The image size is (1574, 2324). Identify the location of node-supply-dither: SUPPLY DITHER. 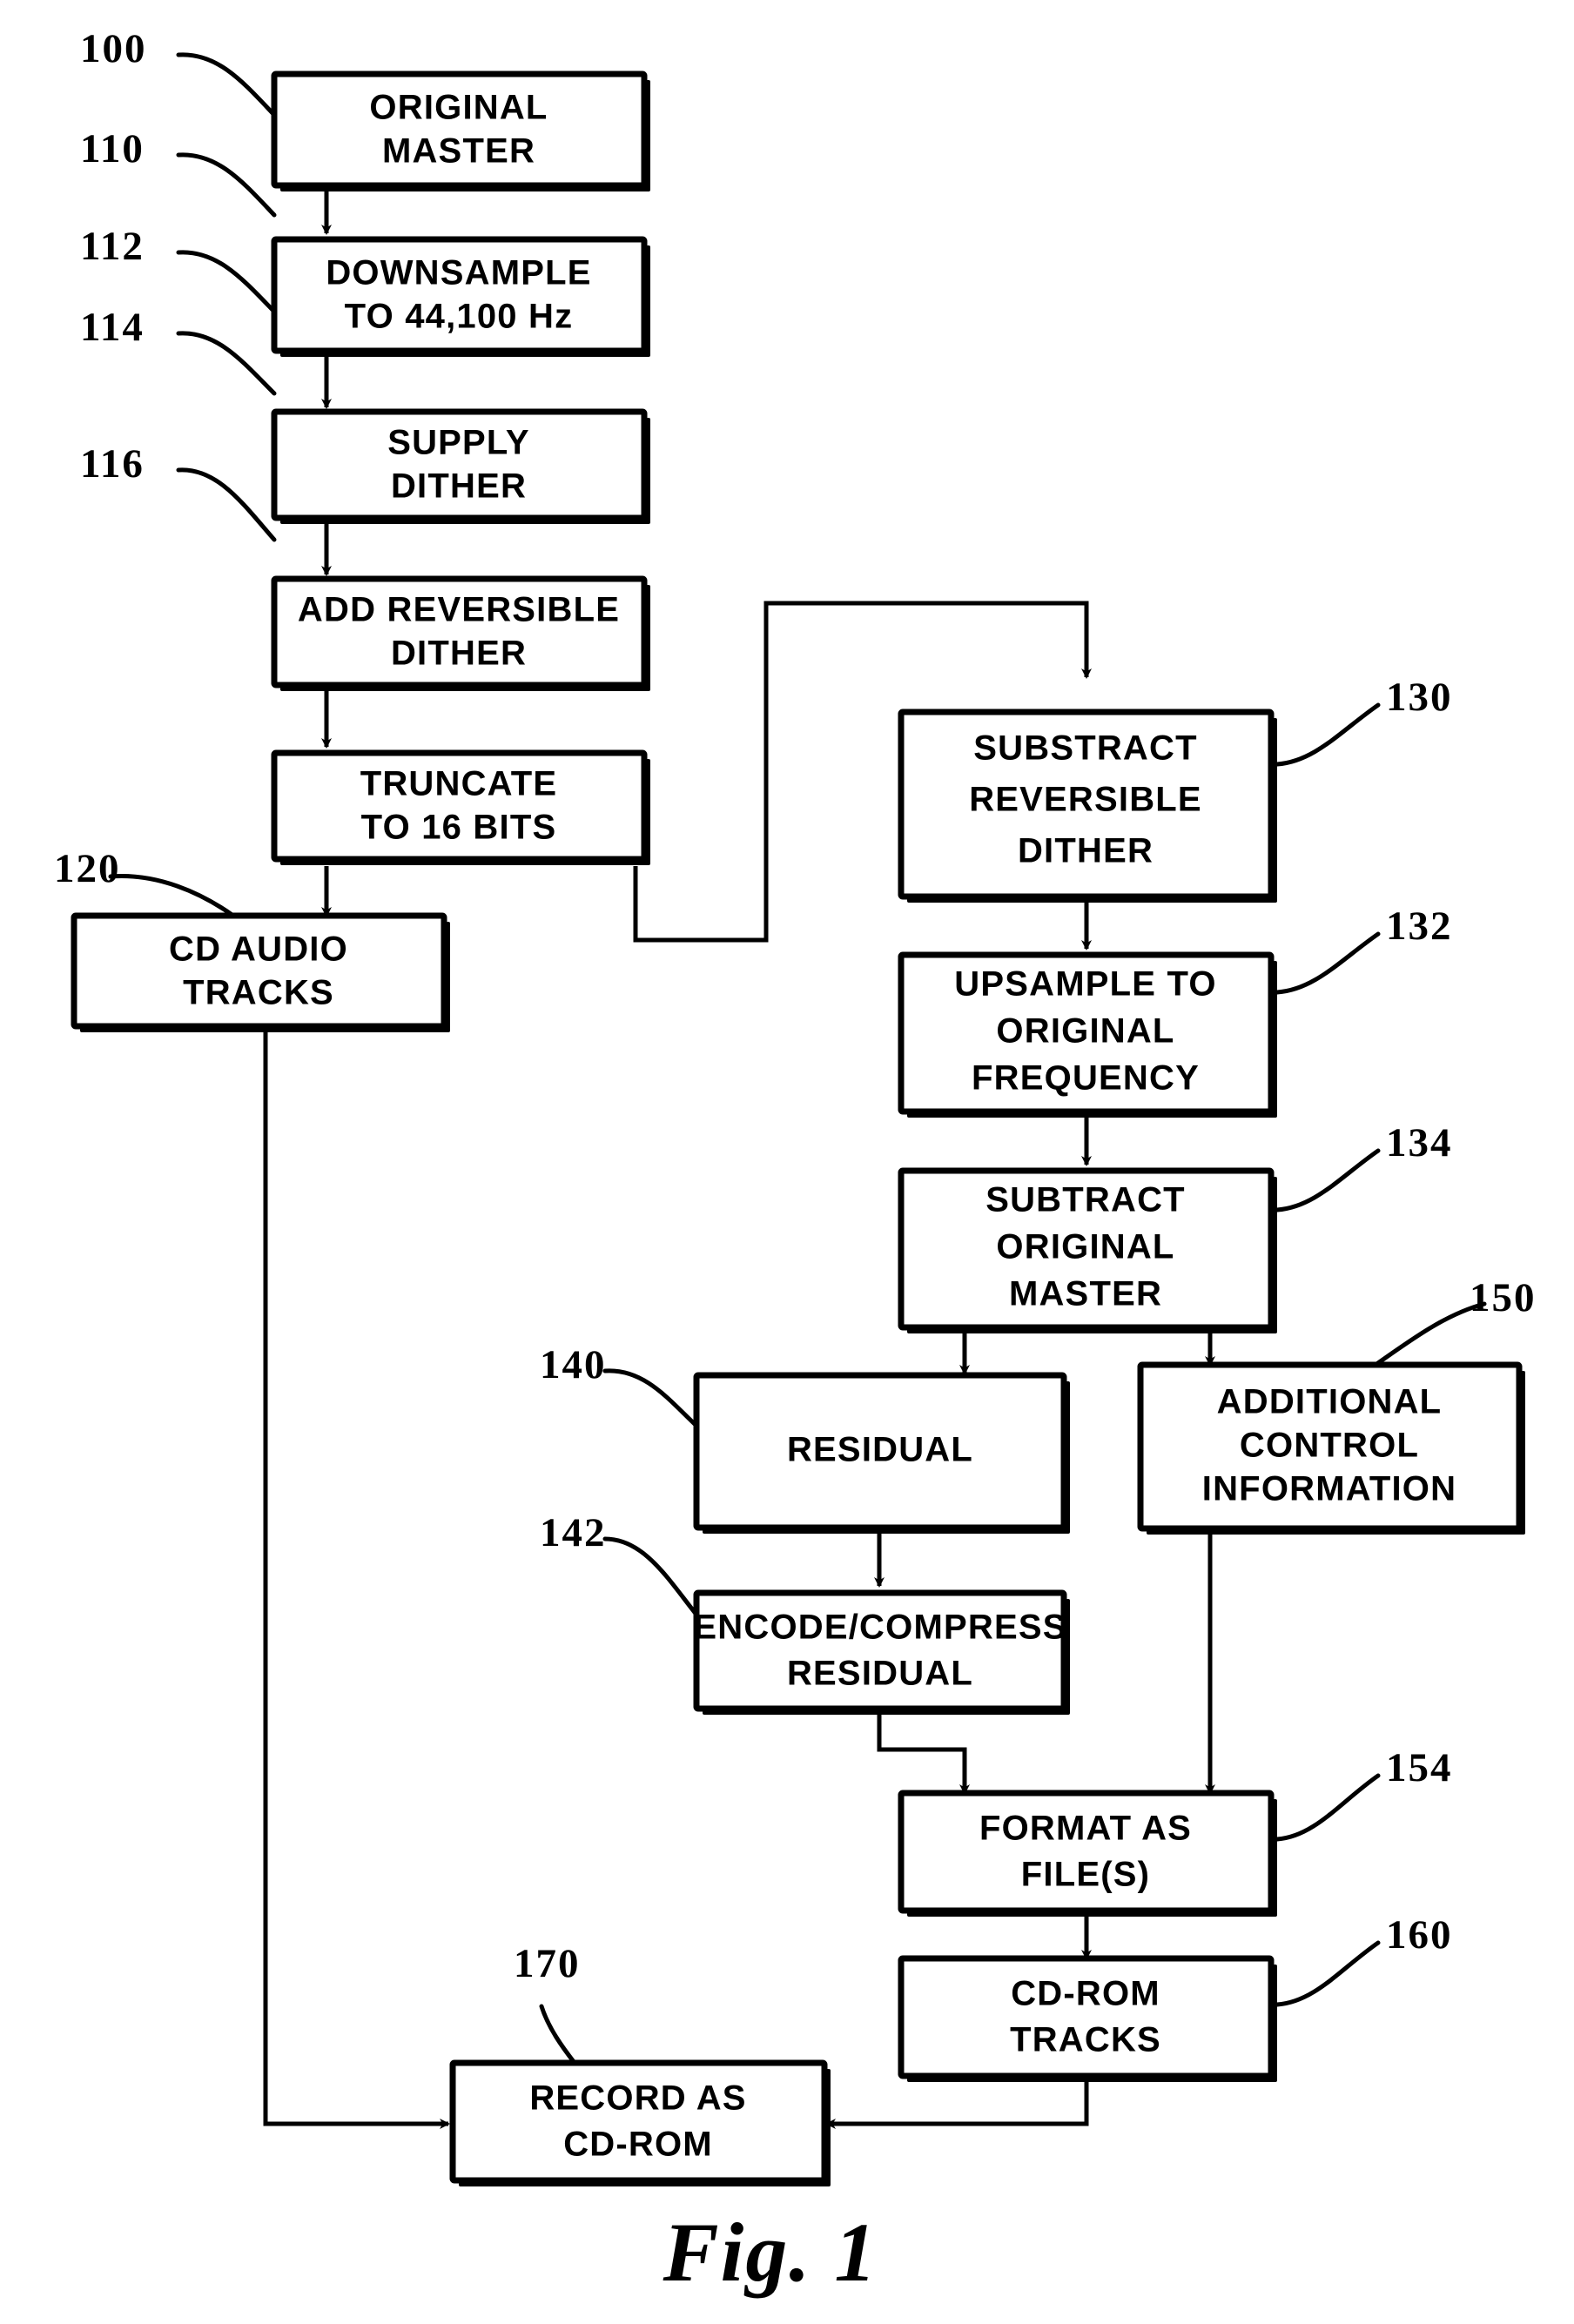
(461, 466).